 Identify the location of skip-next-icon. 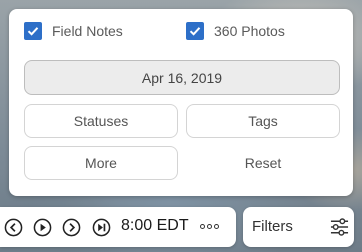
(101, 227).